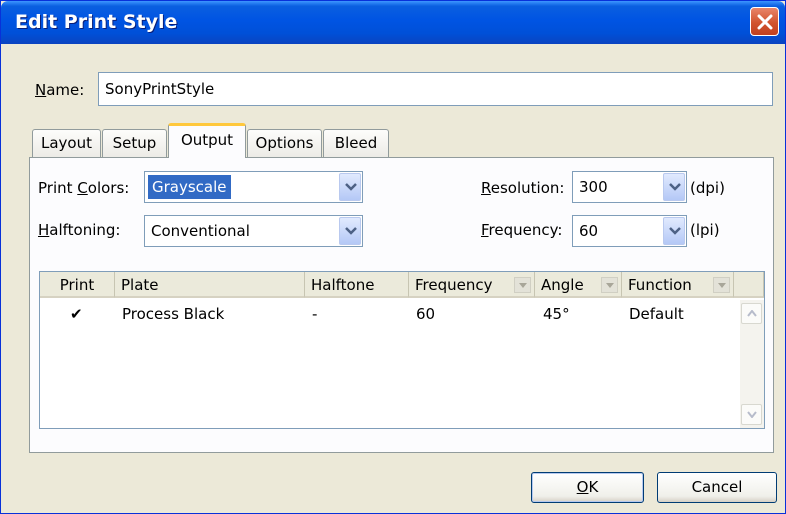  What do you see at coordinates (629, 187) in the screenshot?
I see `resolution-select: 300` at bounding box center [629, 187].